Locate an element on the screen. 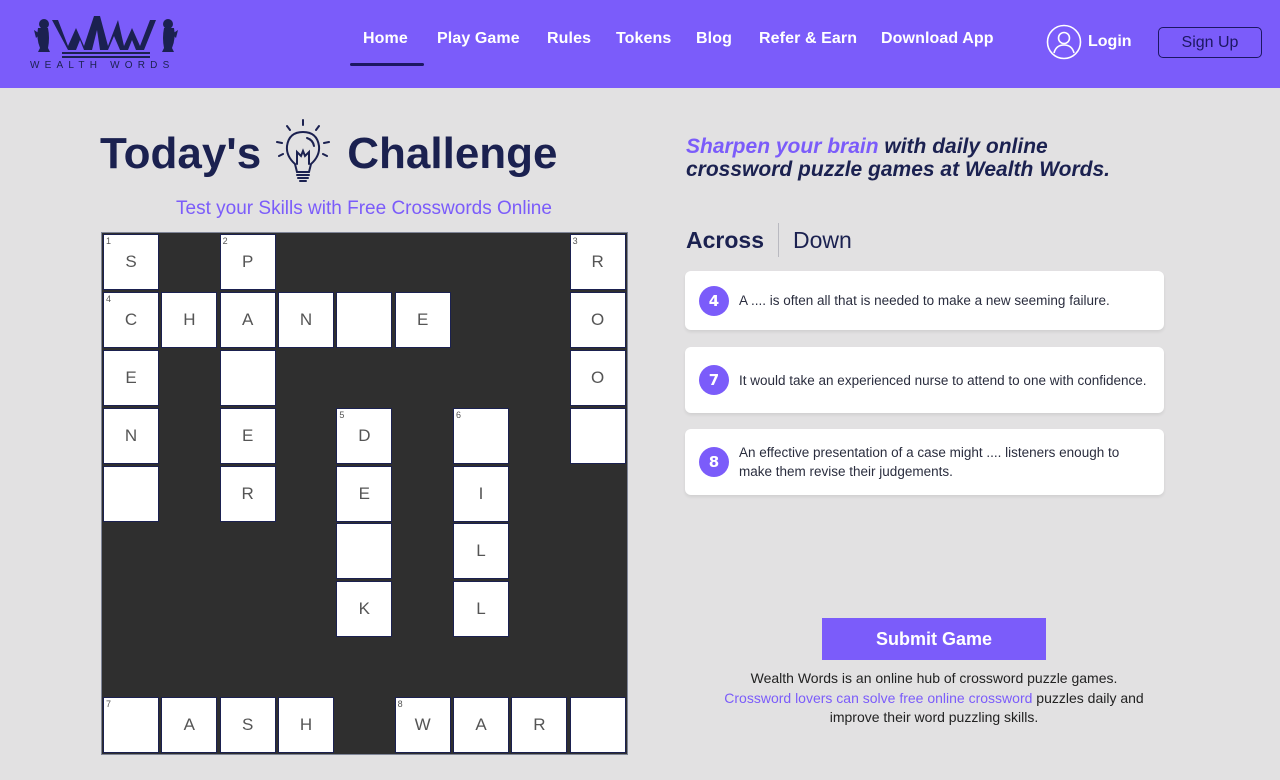 The width and height of the screenshot is (1280, 780). crossword-cell: K is located at coordinates (364, 609).